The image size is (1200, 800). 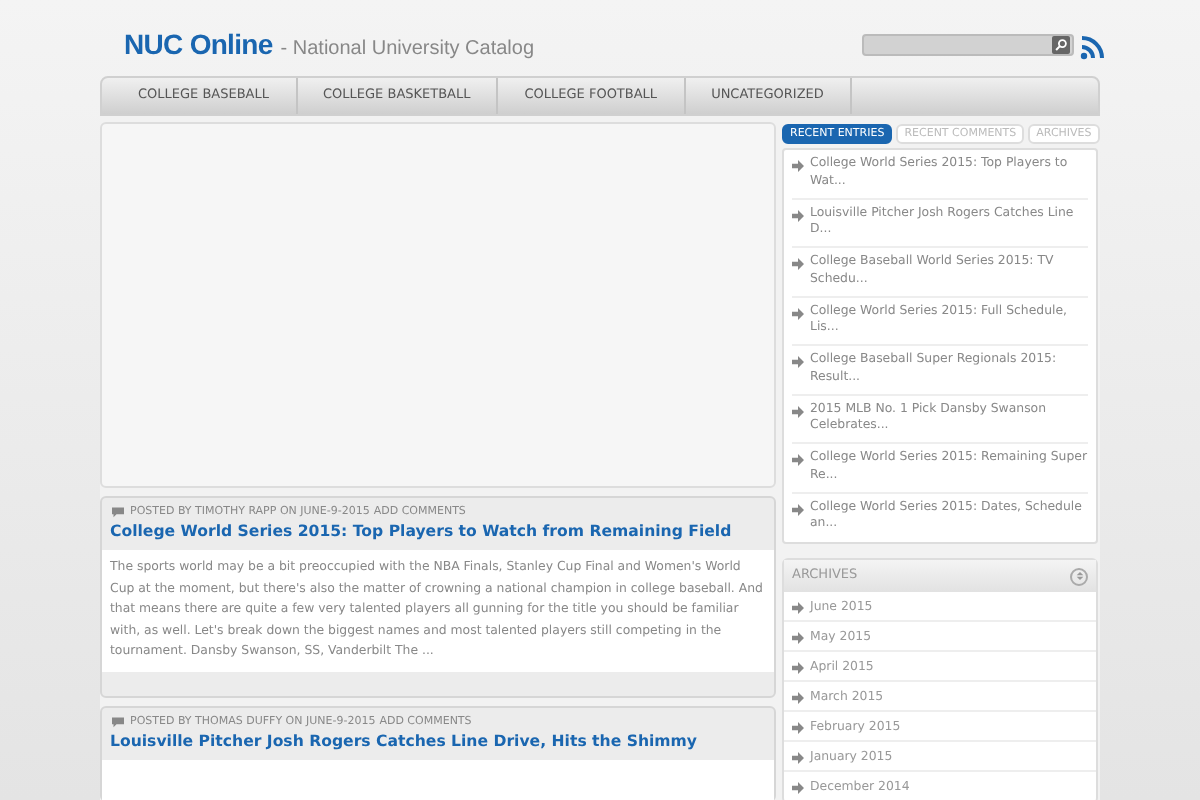 I want to click on up-down-arrows-icon, so click(x=1079, y=576).